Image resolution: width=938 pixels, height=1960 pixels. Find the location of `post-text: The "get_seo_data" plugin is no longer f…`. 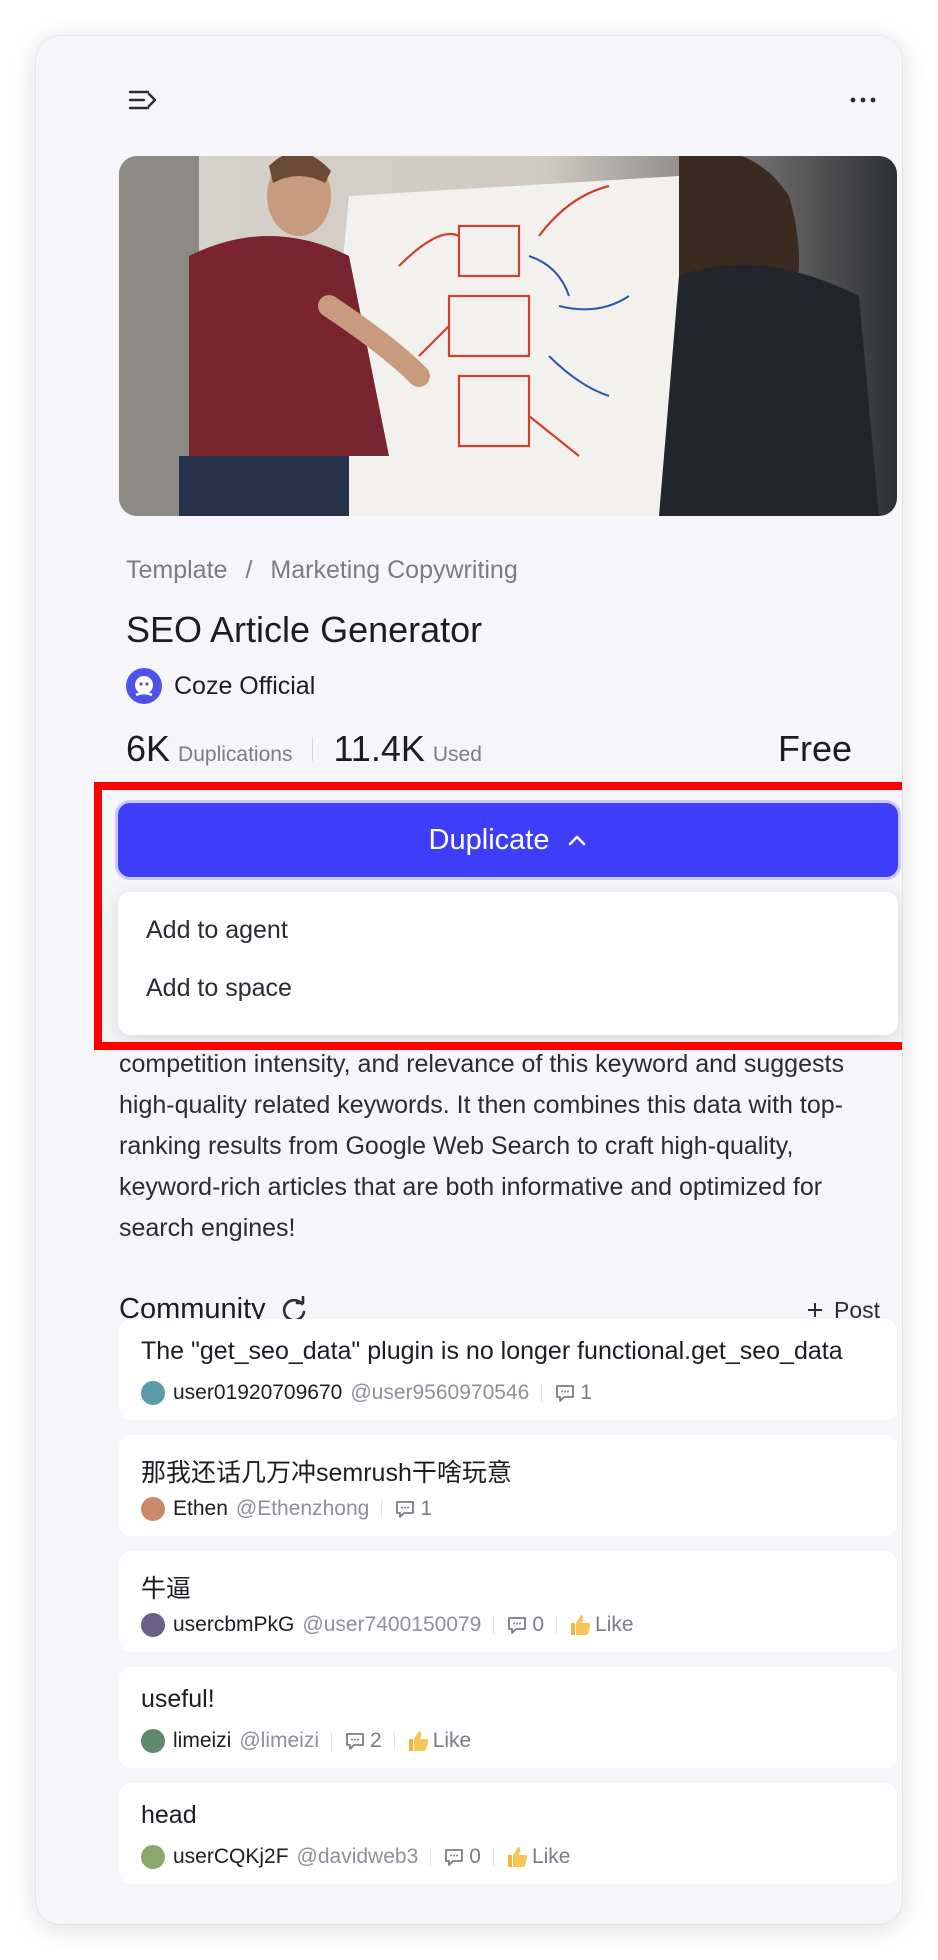

post-text: The "get_seo_data" plugin is no longer f… is located at coordinates (492, 1351).